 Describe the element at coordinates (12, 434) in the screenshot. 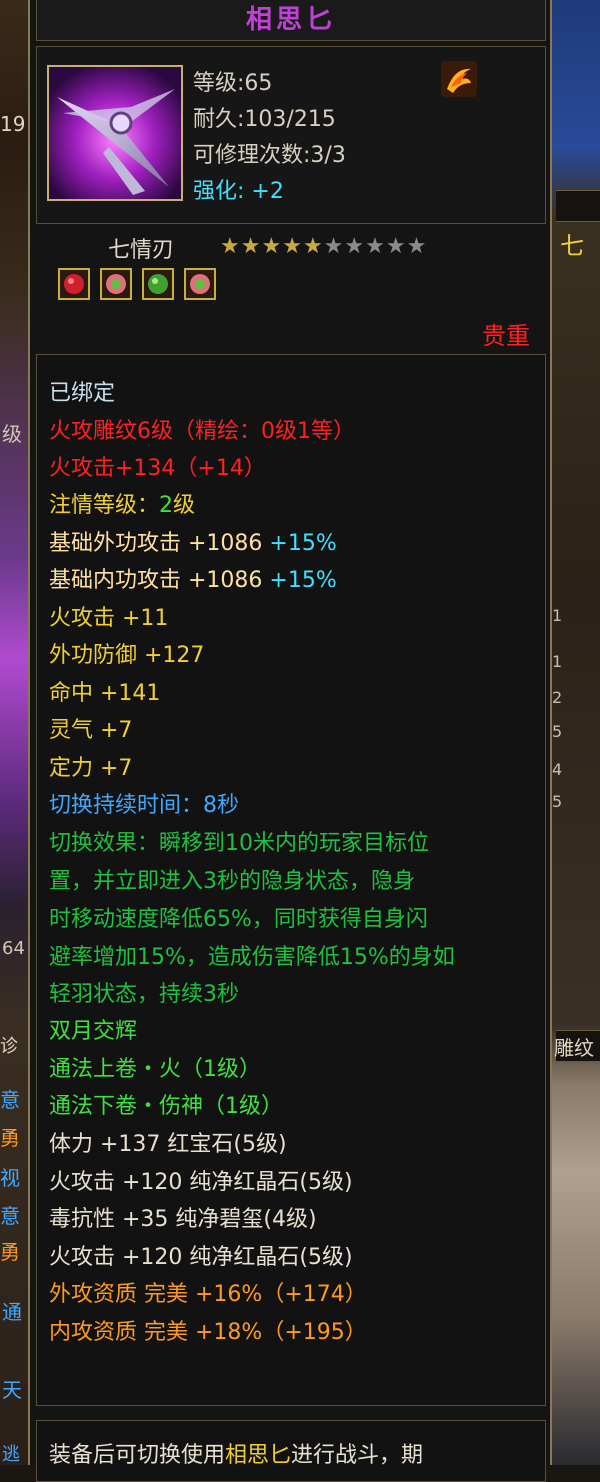

I see `background-left-text: 级` at that location.